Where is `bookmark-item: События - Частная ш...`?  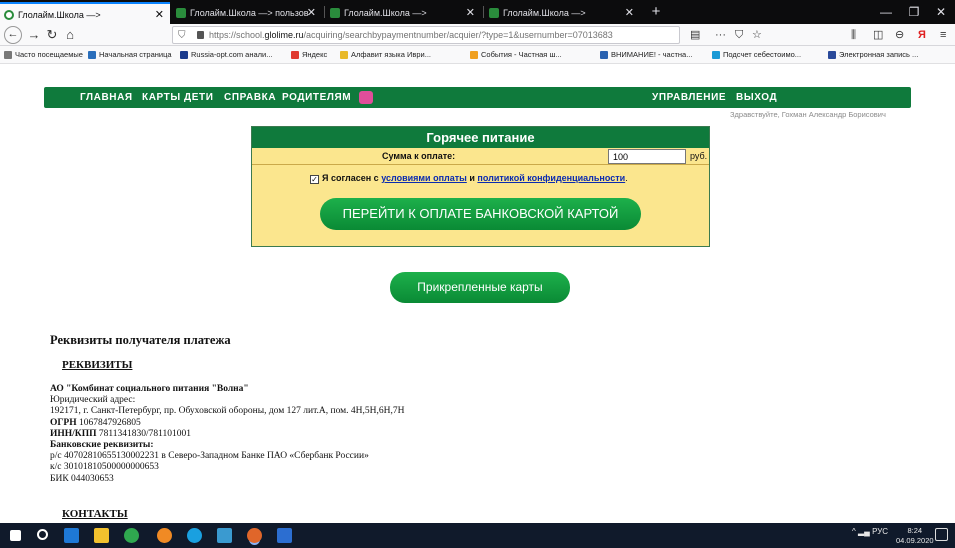 bookmark-item: События - Частная ш... is located at coordinates (516, 55).